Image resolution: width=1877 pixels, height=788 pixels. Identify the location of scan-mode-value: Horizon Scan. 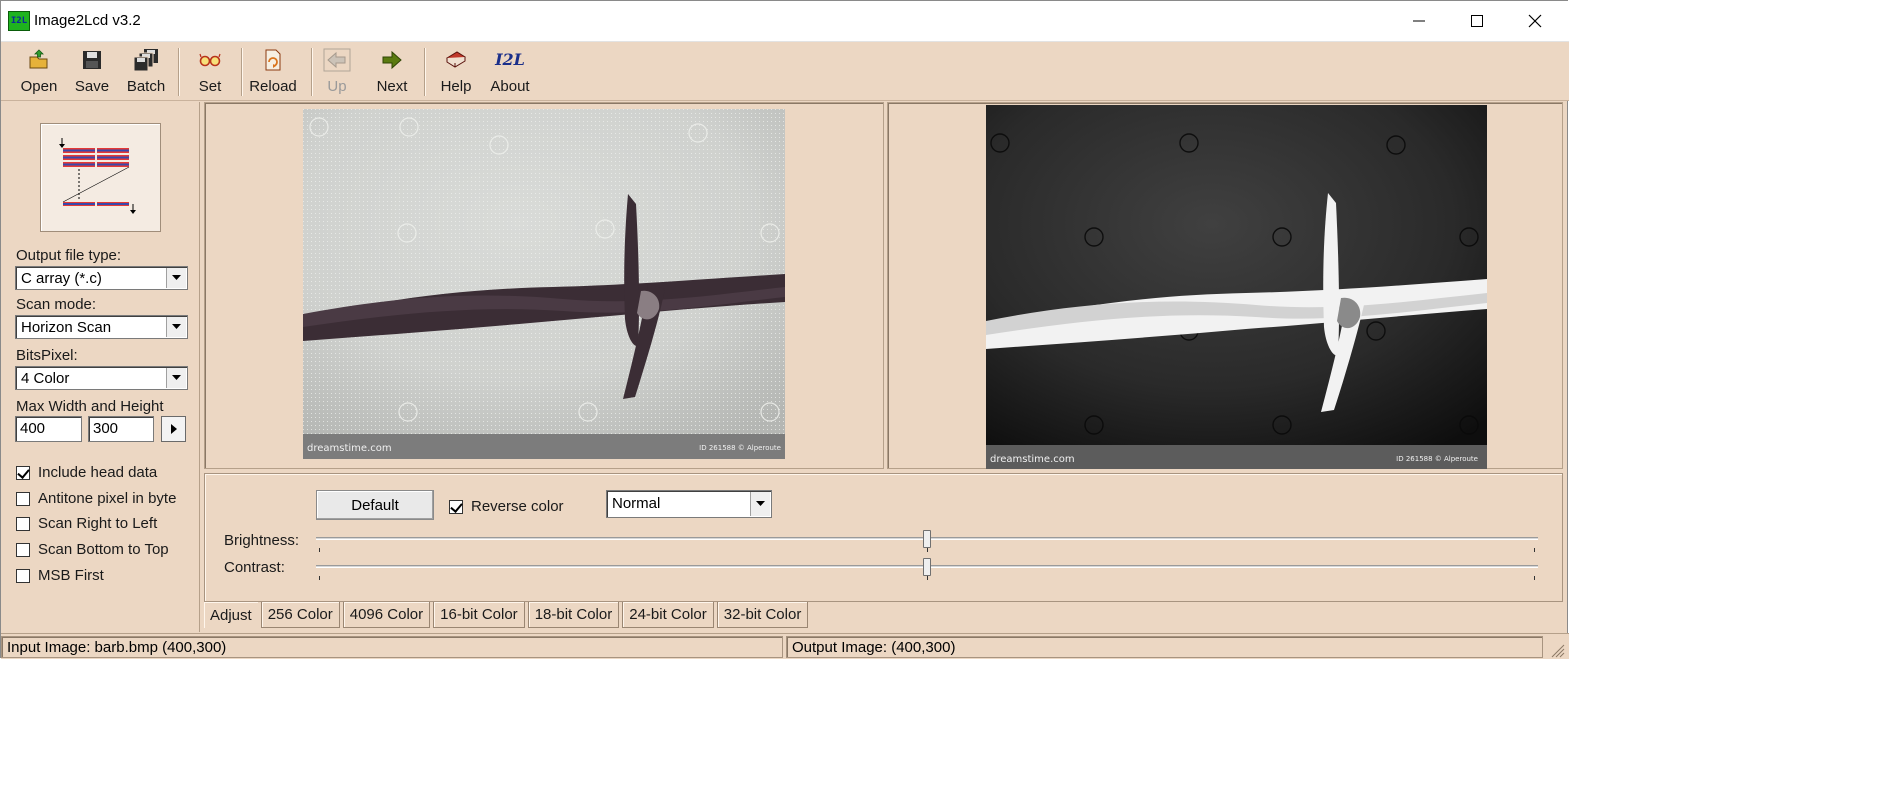
(66, 327).